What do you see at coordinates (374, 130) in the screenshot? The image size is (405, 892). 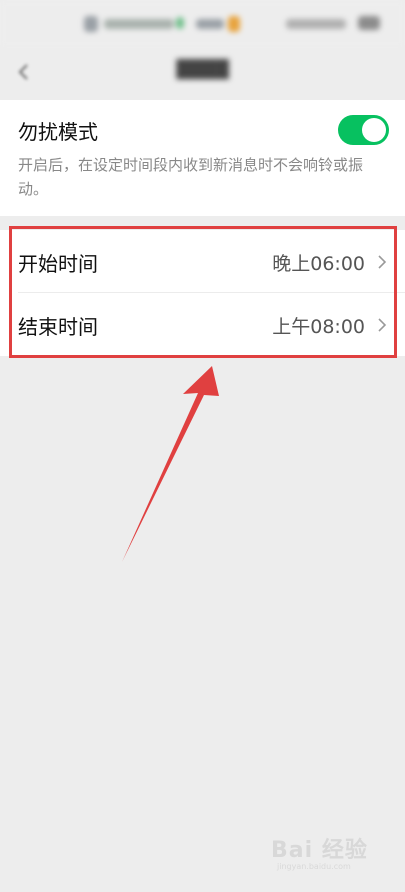 I see `toggle-knob` at bounding box center [374, 130].